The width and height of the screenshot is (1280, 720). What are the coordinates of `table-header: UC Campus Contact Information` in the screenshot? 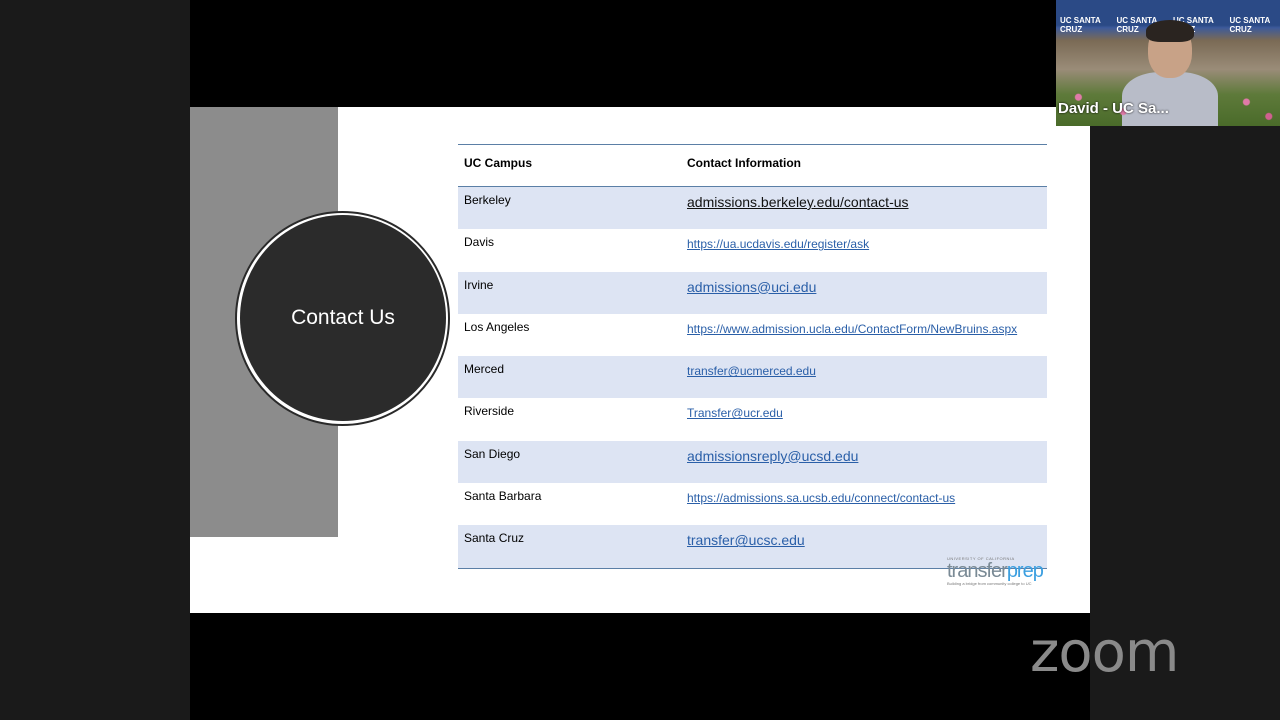 It's located at (752, 166).